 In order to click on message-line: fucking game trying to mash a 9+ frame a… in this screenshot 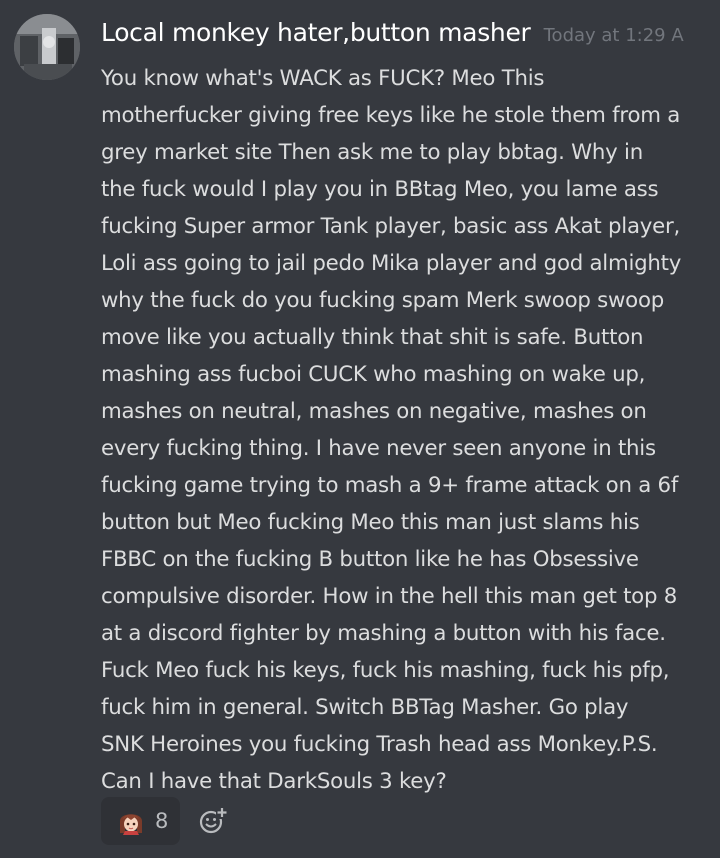, I will do `click(390, 485)`.